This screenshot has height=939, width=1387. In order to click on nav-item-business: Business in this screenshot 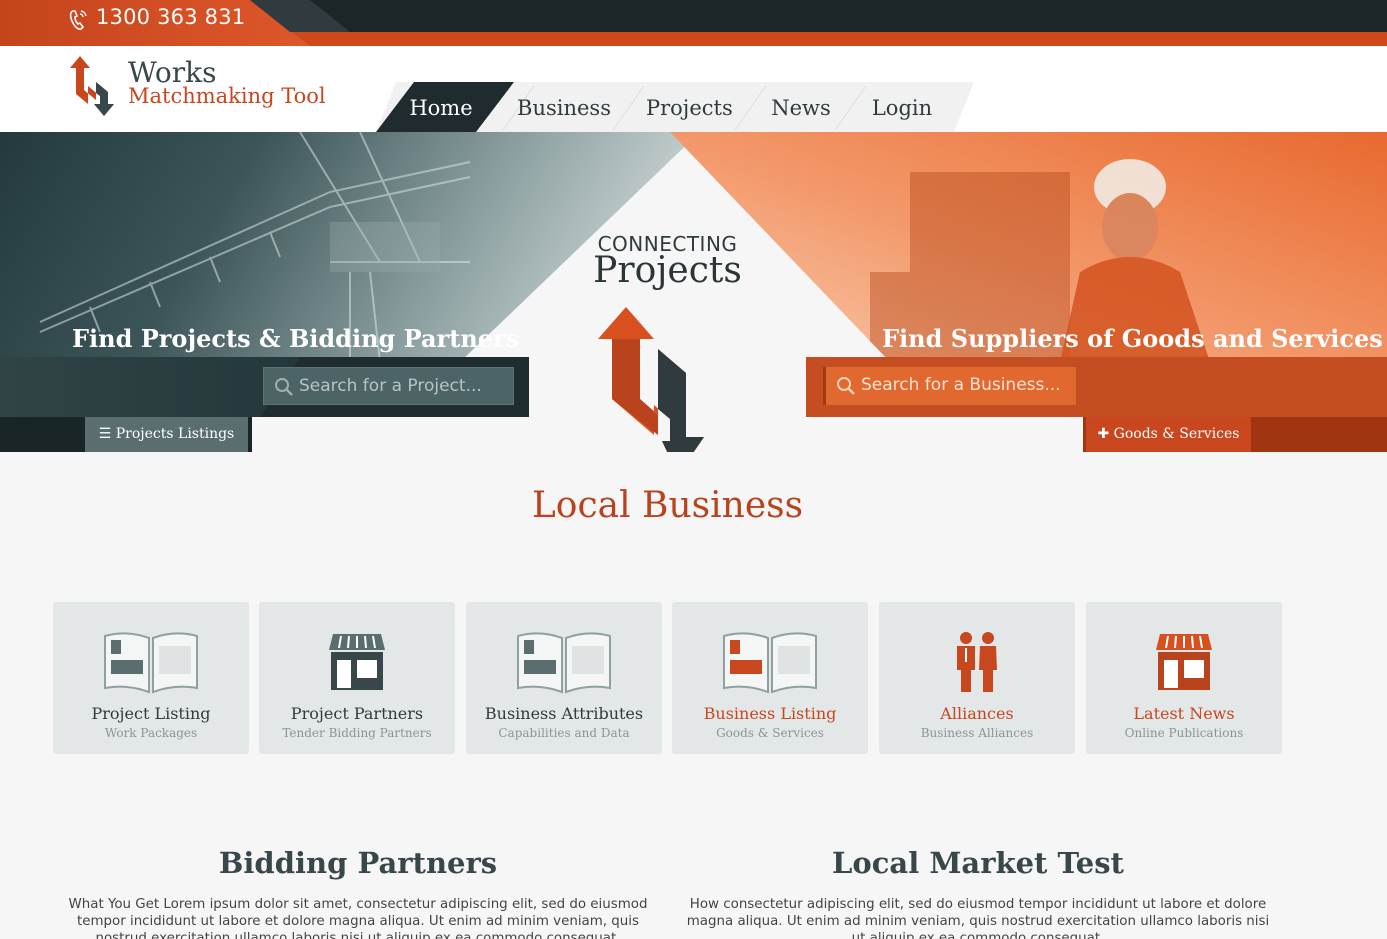, I will do `click(564, 107)`.